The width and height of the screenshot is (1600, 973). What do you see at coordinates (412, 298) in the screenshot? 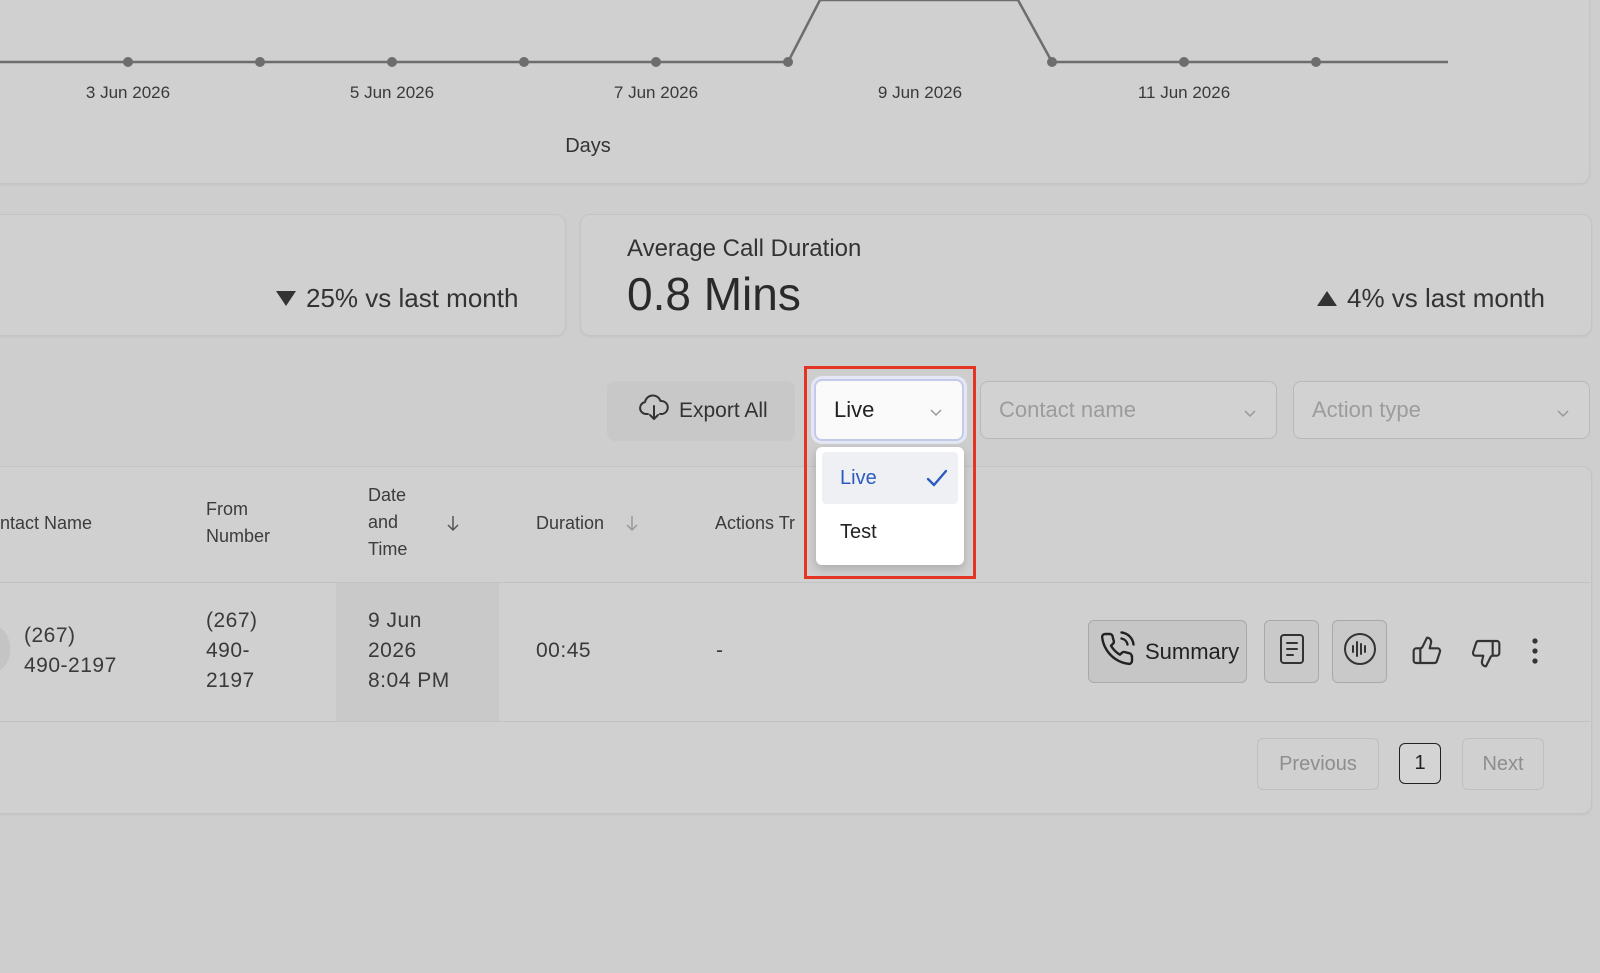
I see `stat-delta-text: 25% vs last month` at bounding box center [412, 298].